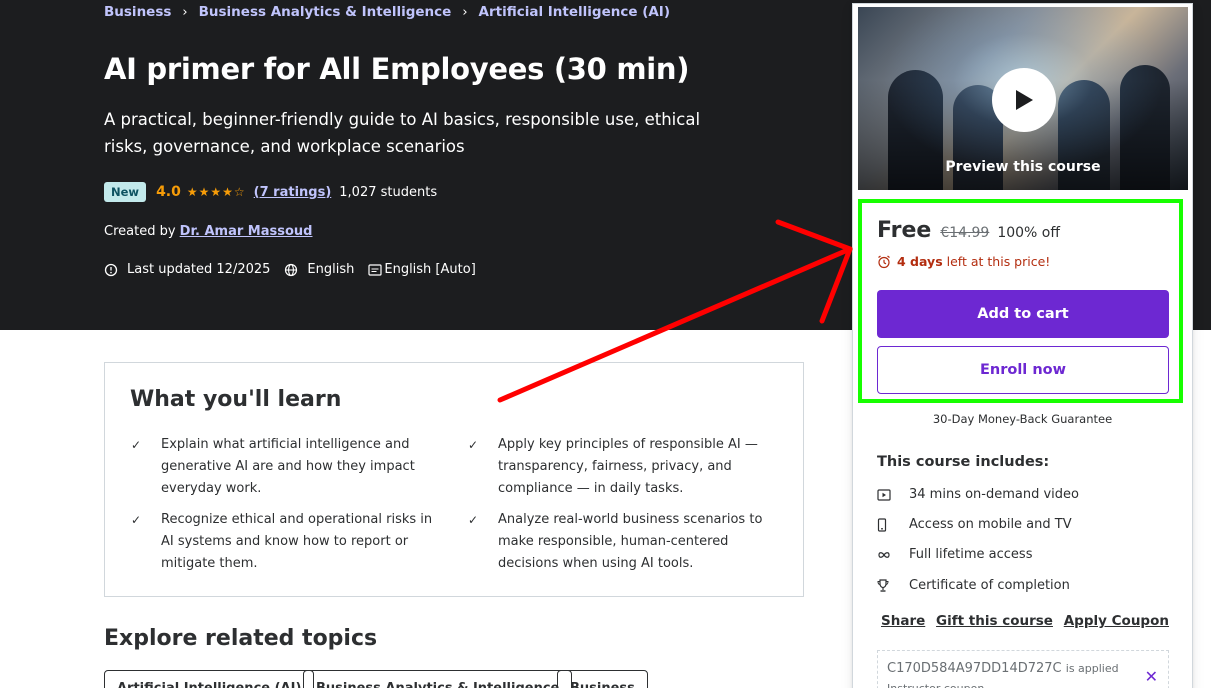 This screenshot has height=688, width=1211. I want to click on topic-pill-business: Business, so click(602, 679).